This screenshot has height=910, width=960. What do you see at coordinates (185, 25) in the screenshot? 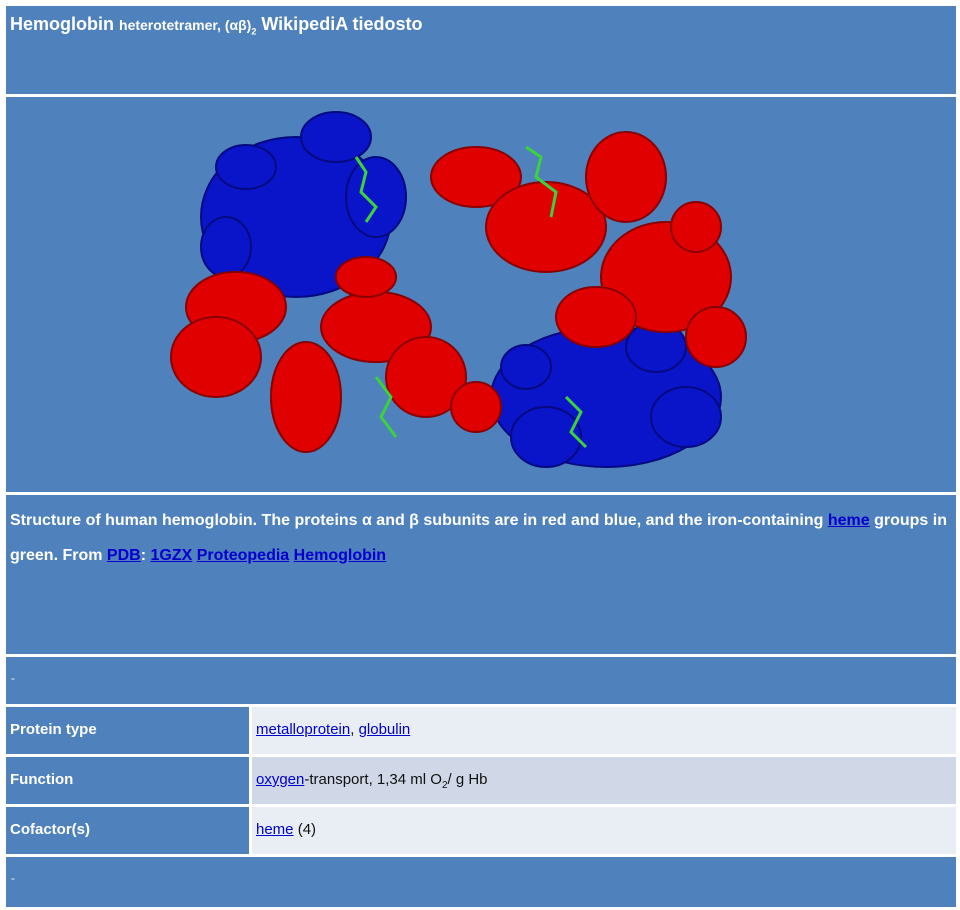
I see `title-small: heterotetramer, (αβ)` at bounding box center [185, 25].